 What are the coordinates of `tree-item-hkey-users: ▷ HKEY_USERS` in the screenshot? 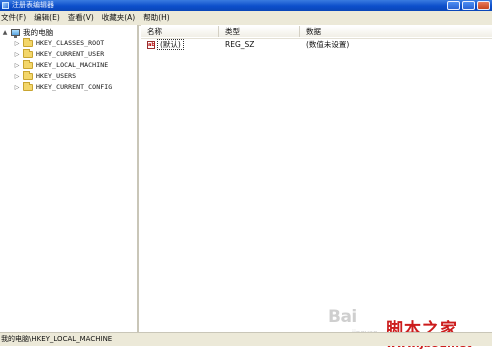 It's located at (45, 75).